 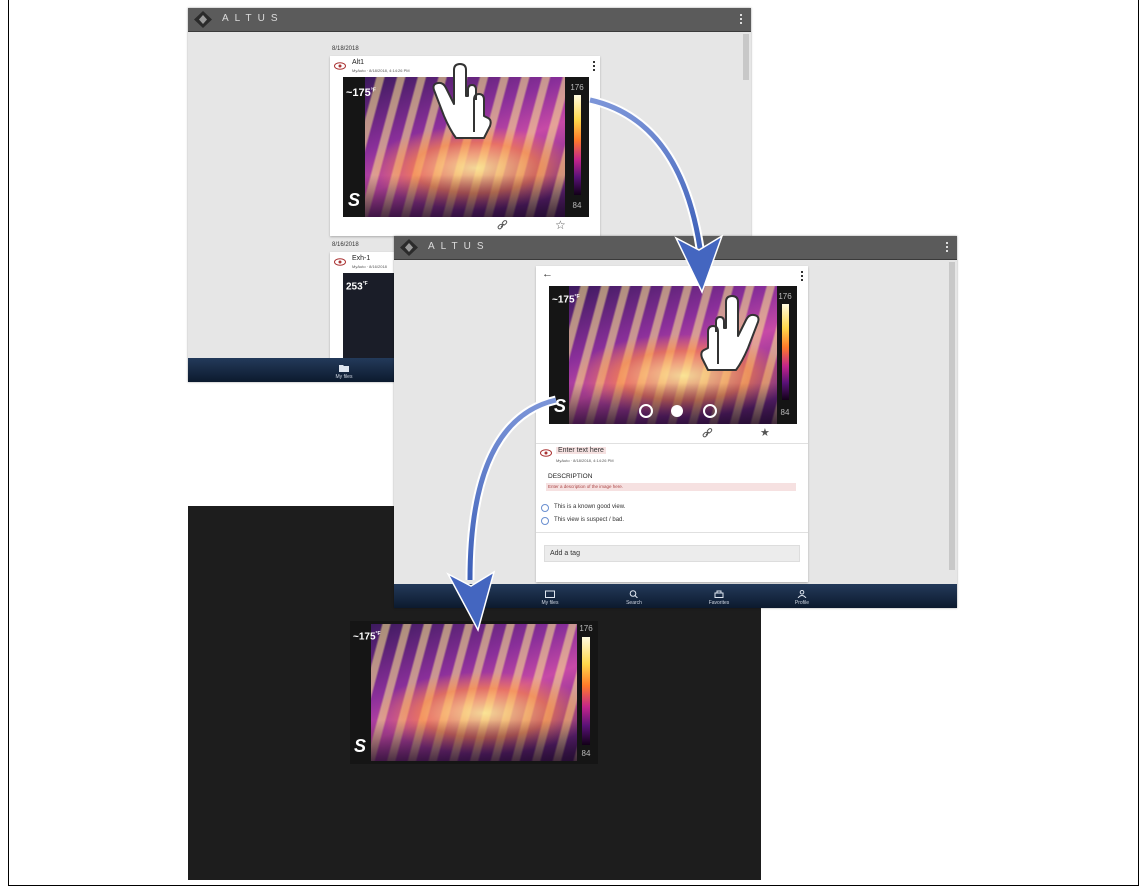 I want to click on radio-good-label: This is a known good view., so click(x=590, y=507).